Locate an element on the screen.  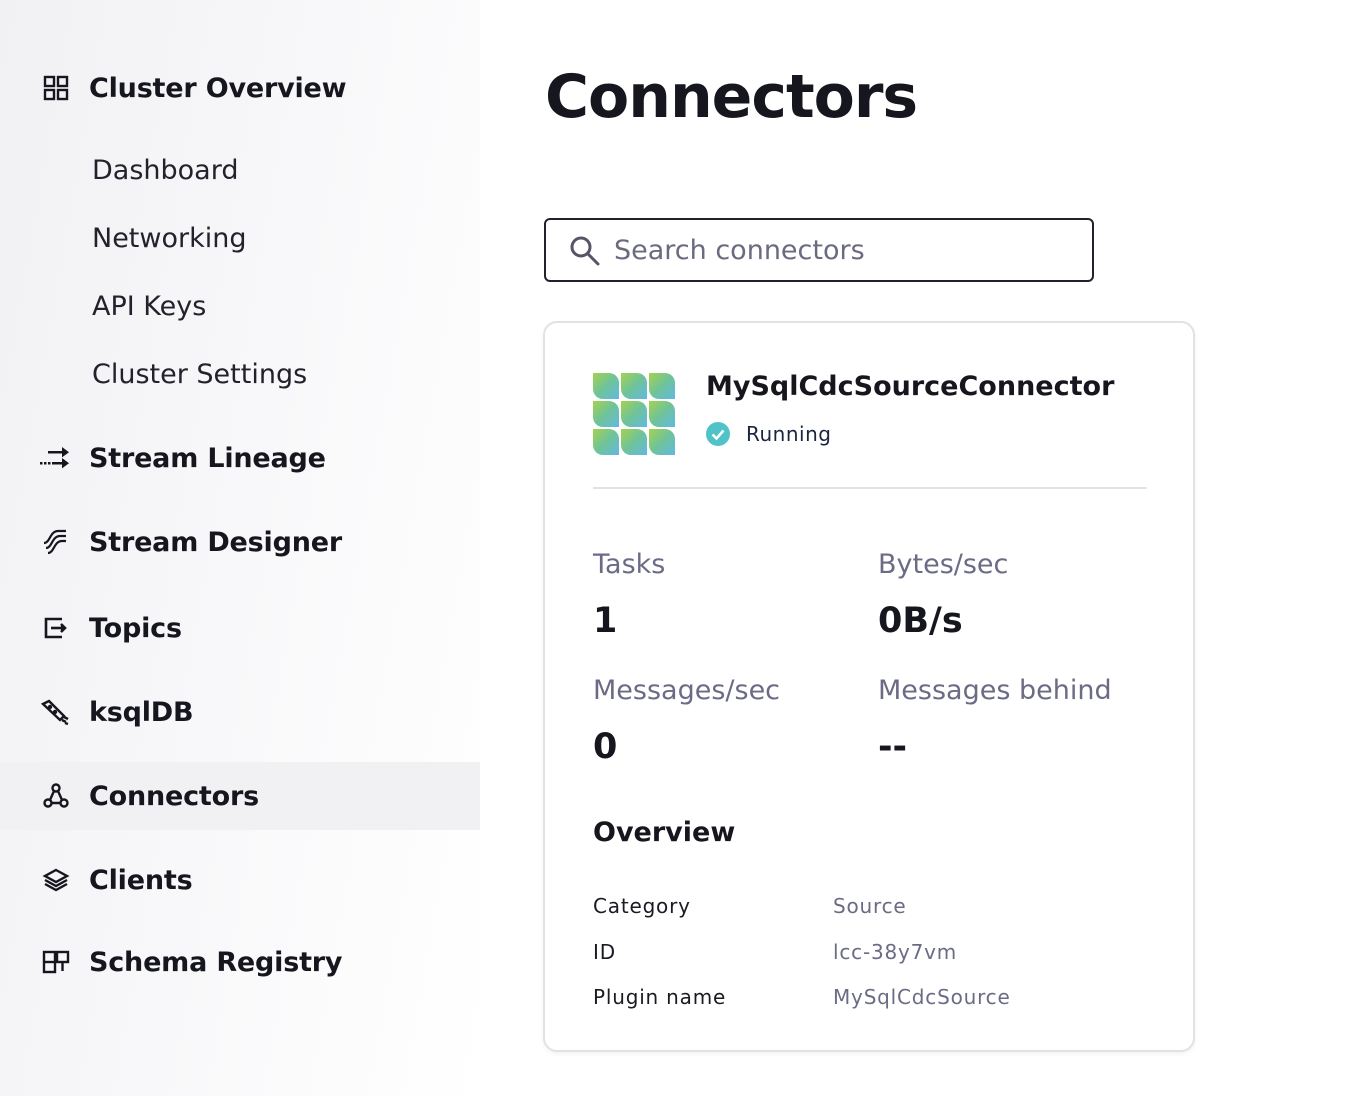
messages-sec-value: 0 is located at coordinates (605, 747).